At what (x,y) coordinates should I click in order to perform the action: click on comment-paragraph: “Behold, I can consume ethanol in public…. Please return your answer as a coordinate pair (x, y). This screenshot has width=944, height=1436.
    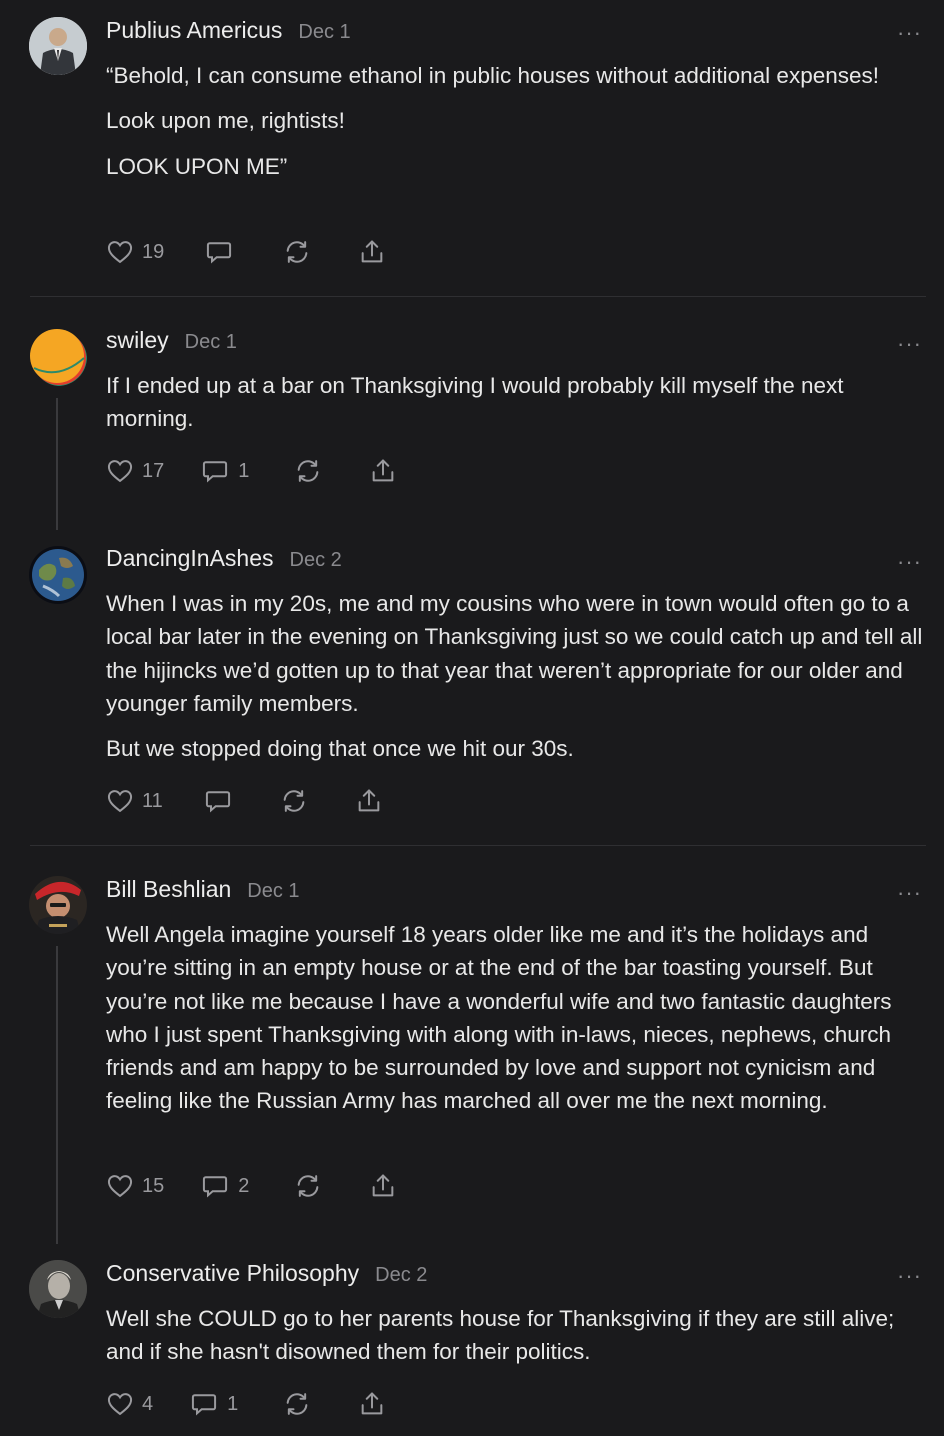
    Looking at the image, I should click on (492, 75).